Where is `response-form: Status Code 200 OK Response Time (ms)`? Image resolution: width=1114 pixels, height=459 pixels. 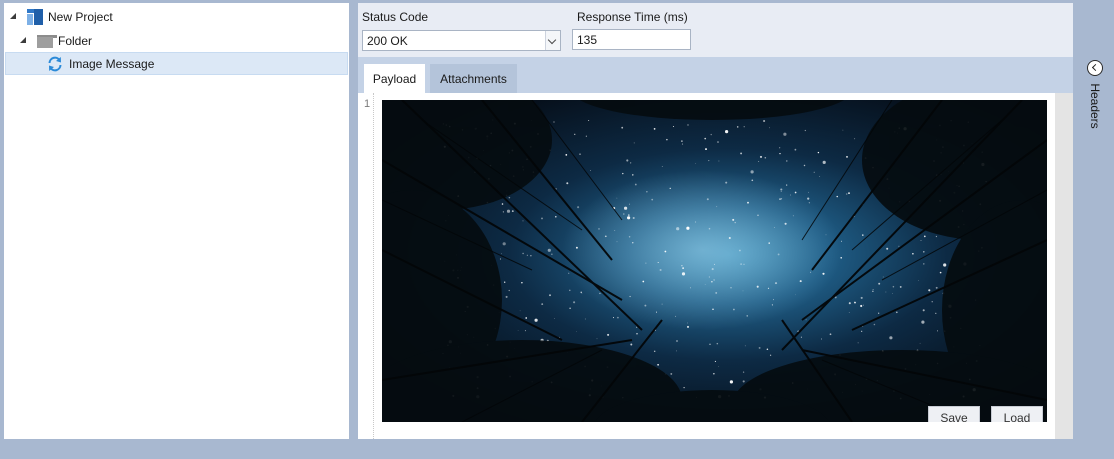 response-form: Status Code 200 OK Response Time (ms) is located at coordinates (715, 30).